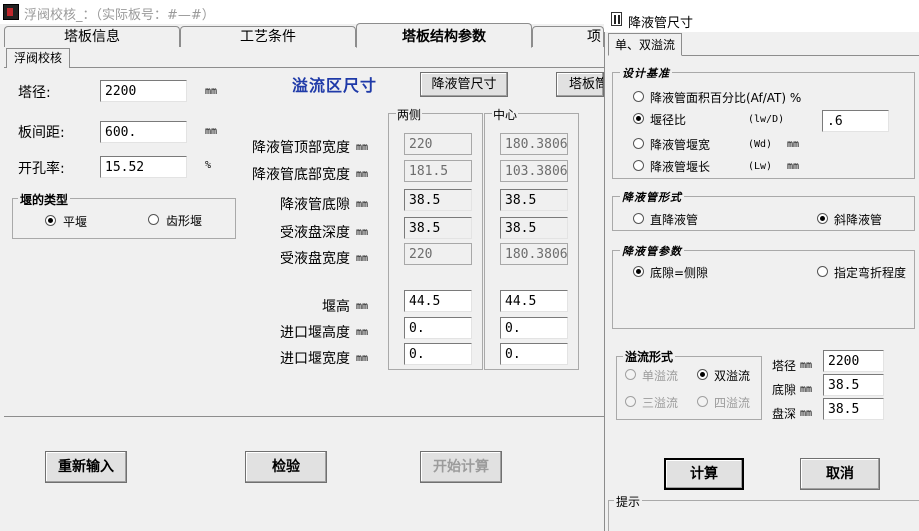  I want to click on tab-process-conditions: 工艺条件, so click(268, 36).